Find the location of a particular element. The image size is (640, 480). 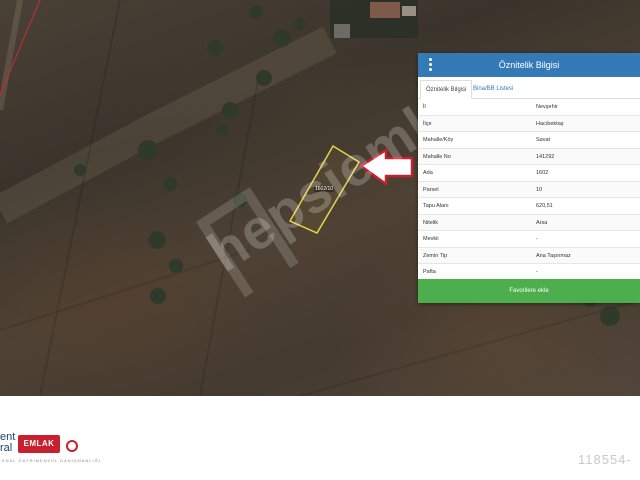

table-row: Mahalle No 141292 is located at coordinates (529, 156).